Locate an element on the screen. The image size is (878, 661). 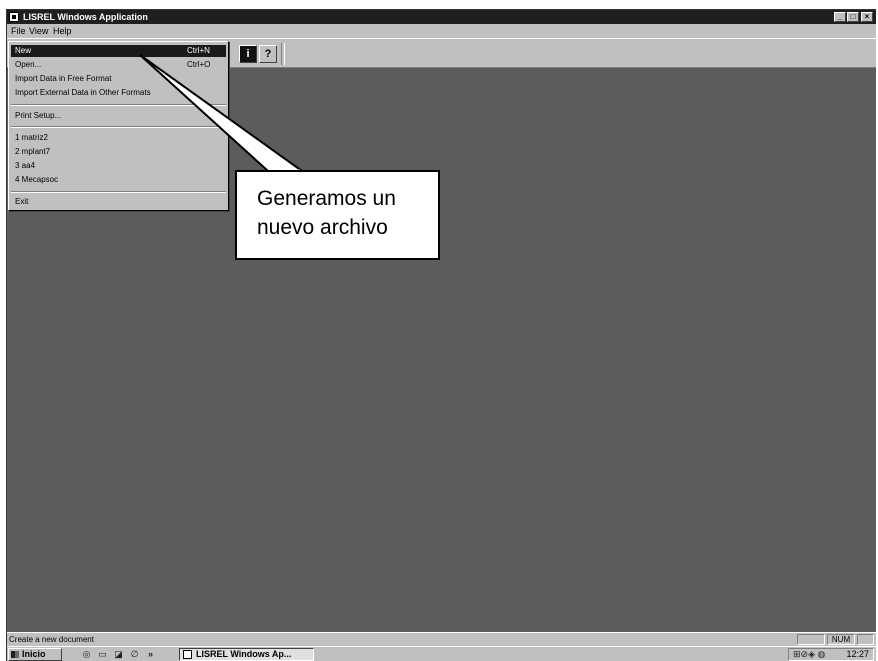
callout-line-1: Generamos un is located at coordinates (326, 198).